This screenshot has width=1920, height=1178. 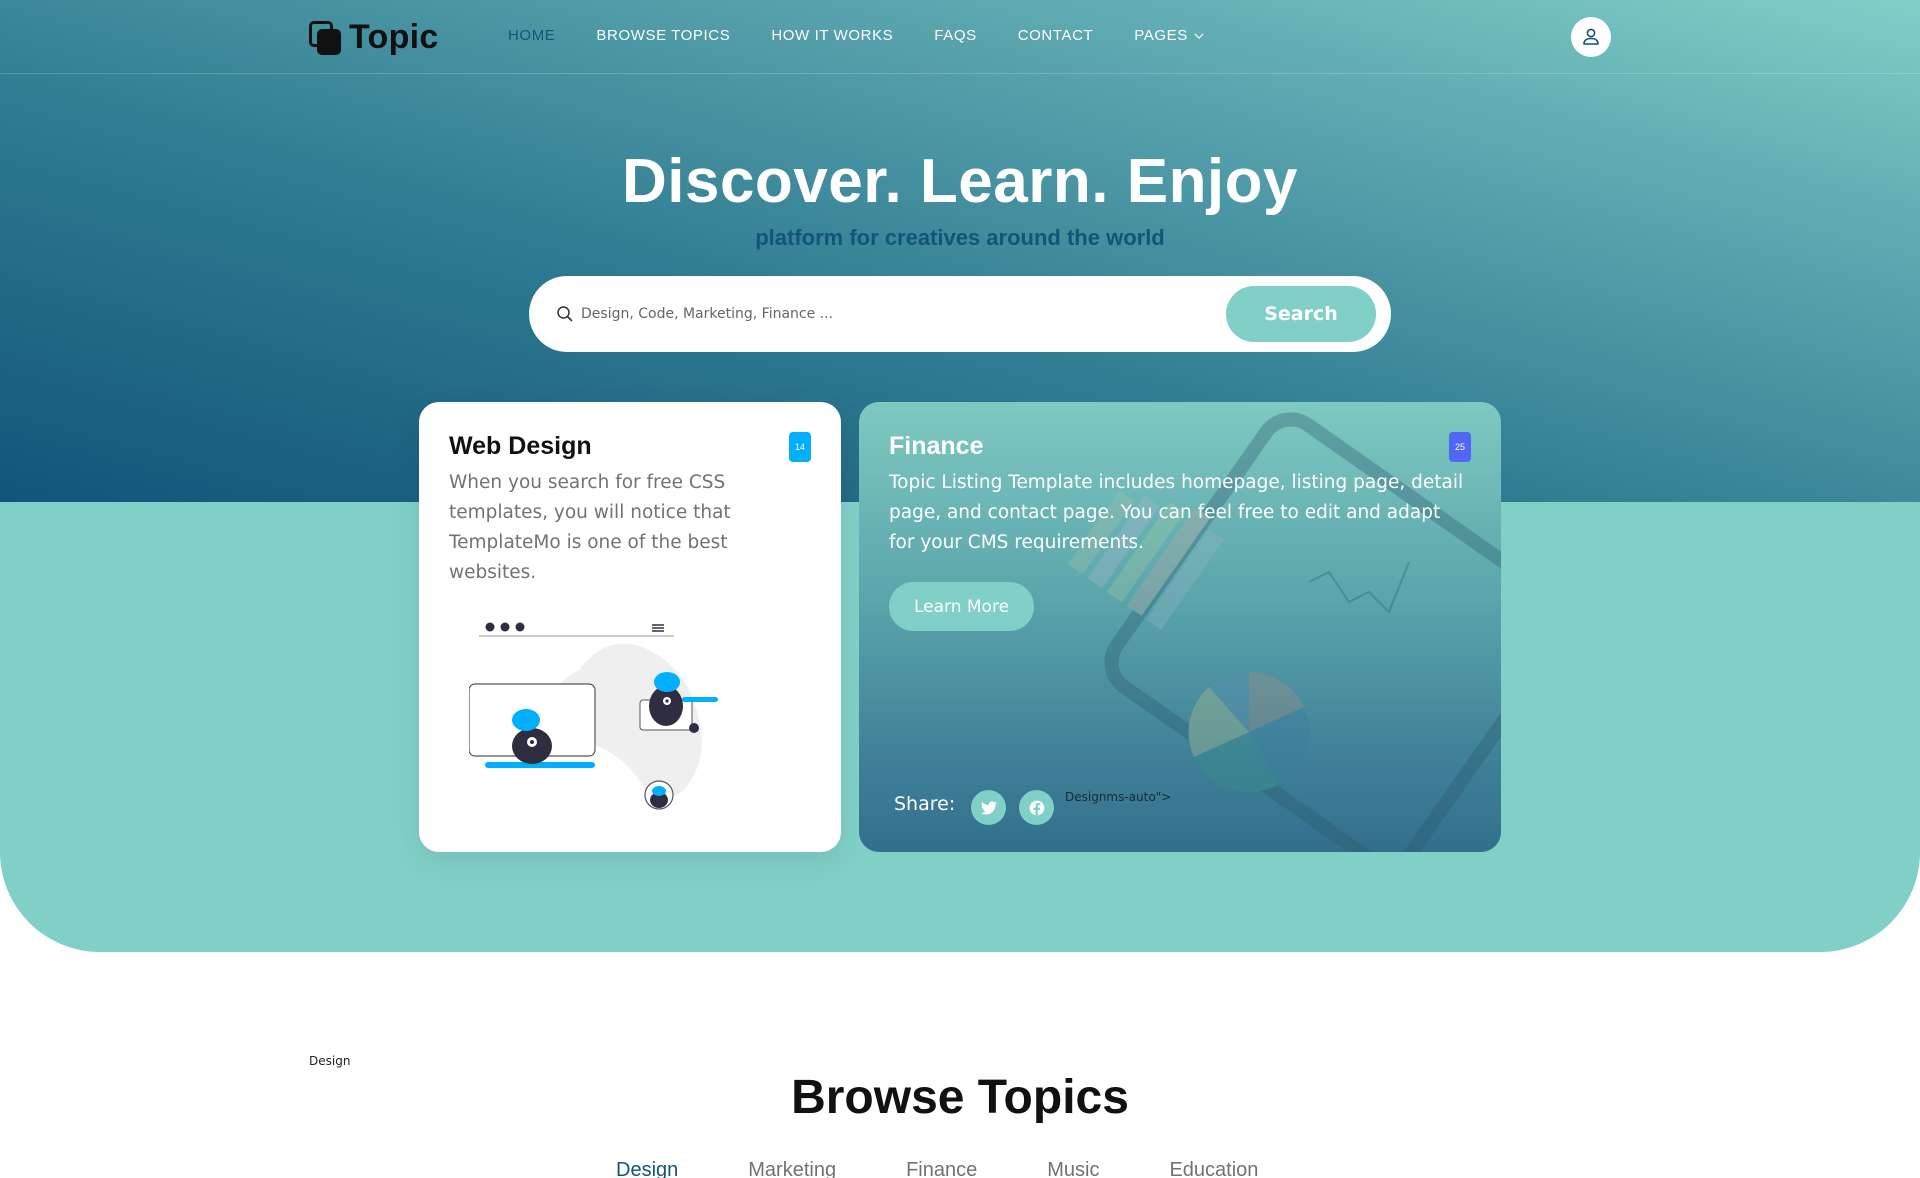 I want to click on tab-music: Music, so click(x=1073, y=1168).